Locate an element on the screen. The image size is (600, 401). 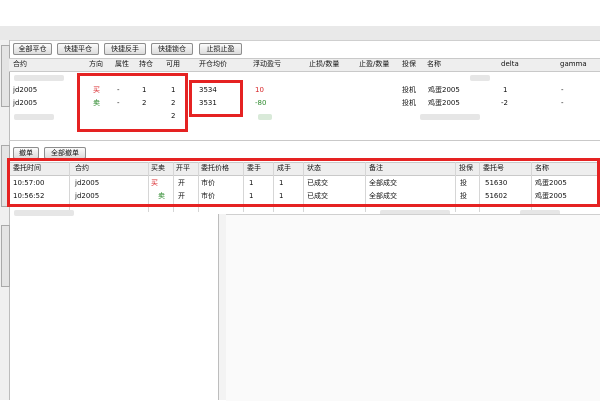
row-order-no: 51630 is located at coordinates (496, 183).